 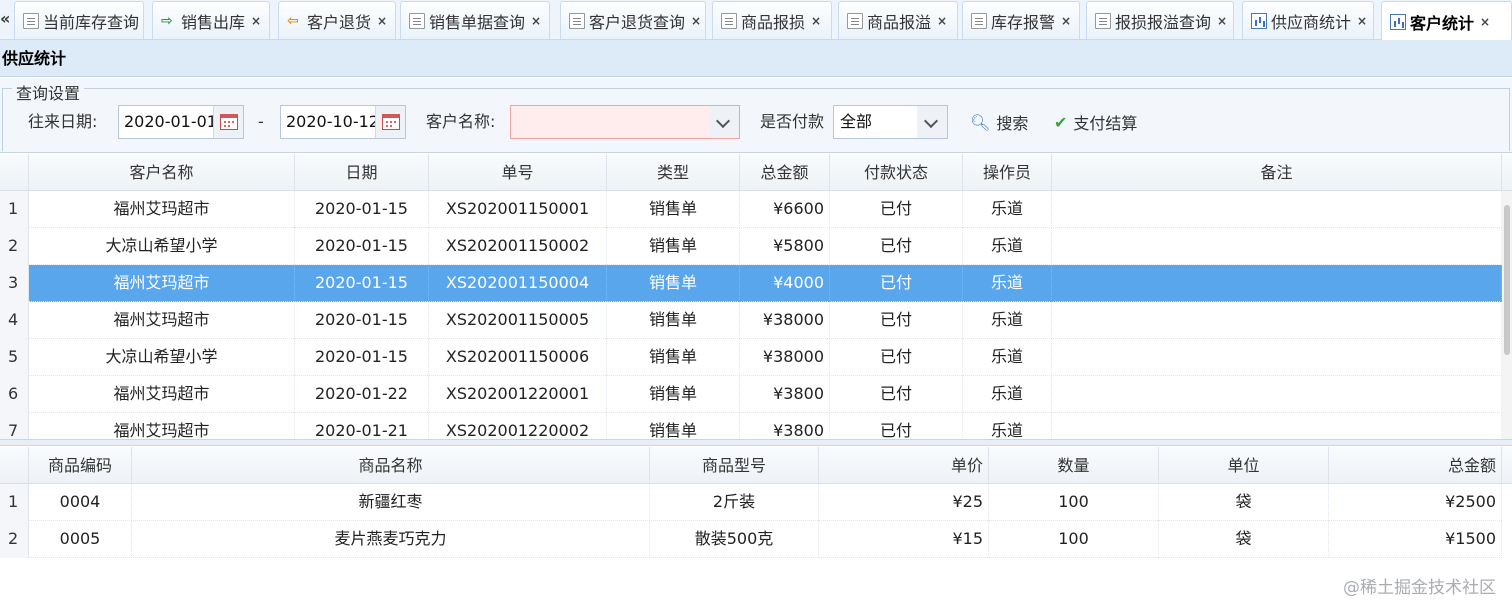 I want to click on paid-filter-value: 全部, so click(x=856, y=121).